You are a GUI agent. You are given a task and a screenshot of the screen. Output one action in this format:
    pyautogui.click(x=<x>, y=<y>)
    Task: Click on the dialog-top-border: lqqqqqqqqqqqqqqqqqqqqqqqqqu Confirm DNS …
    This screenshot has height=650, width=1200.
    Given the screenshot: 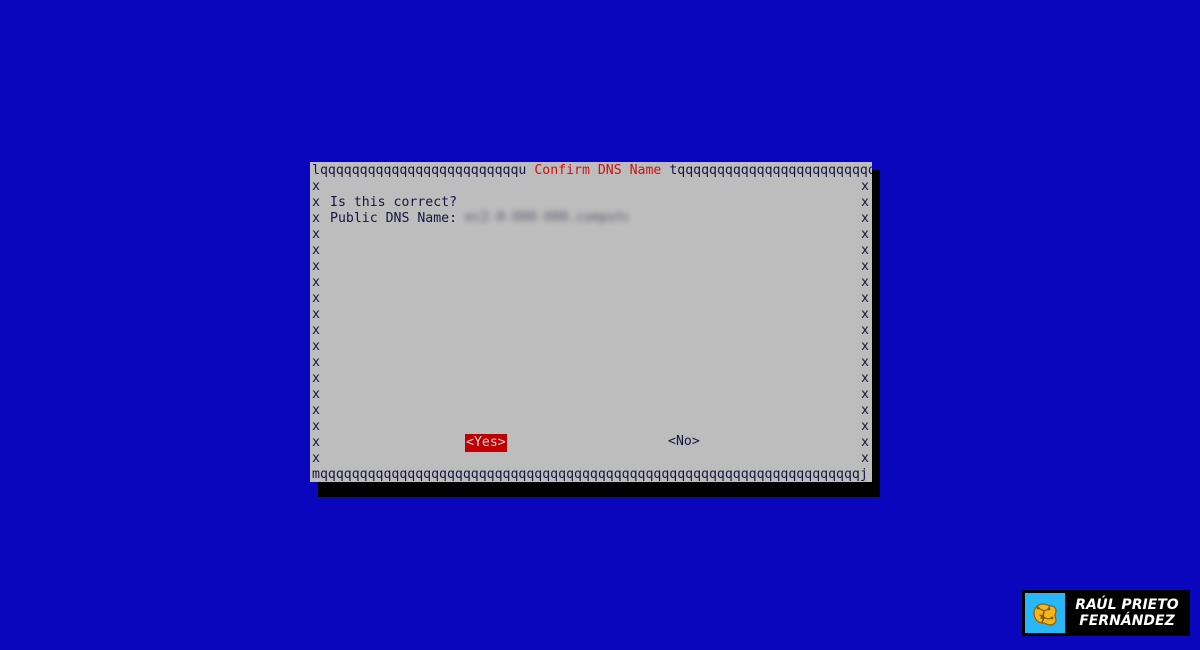 What is the action you would take?
    pyautogui.click(x=592, y=171)
    